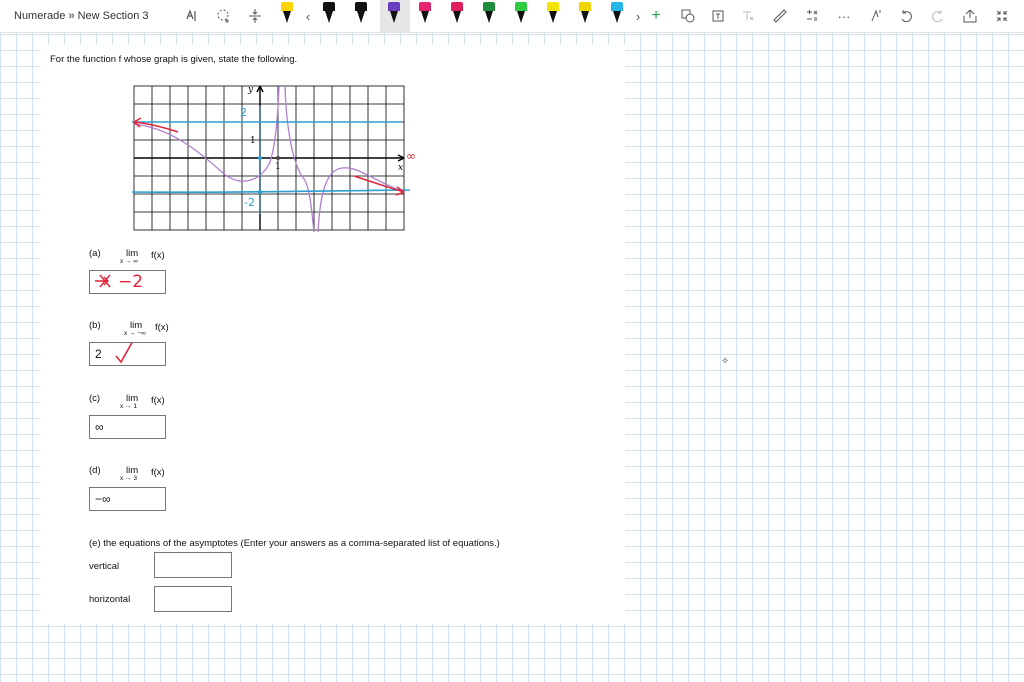 This screenshot has width=1024, height=682. What do you see at coordinates (638, 16) in the screenshot?
I see `chevron-right-icon: ›` at bounding box center [638, 16].